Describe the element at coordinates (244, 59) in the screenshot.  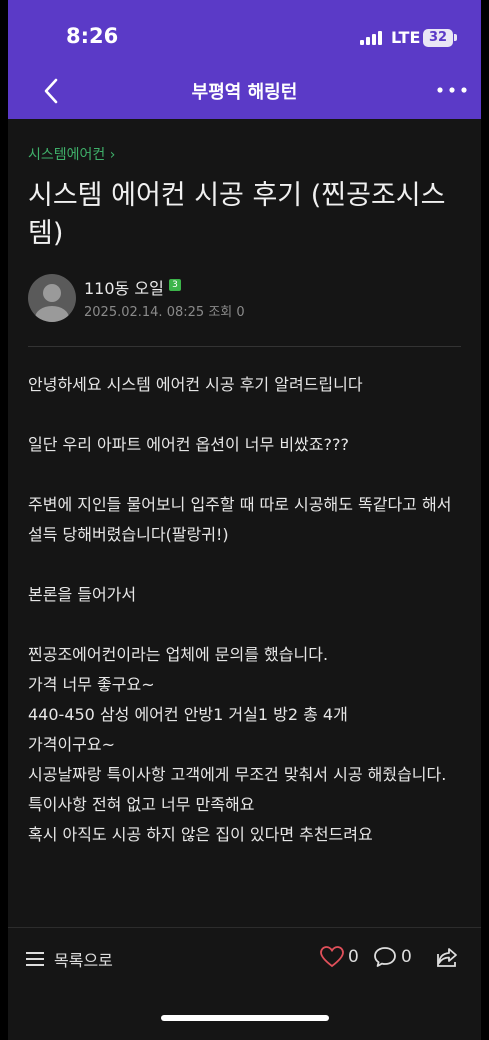
I see `app-header: 8:26 LTE 32 부평역 해링턴` at that location.